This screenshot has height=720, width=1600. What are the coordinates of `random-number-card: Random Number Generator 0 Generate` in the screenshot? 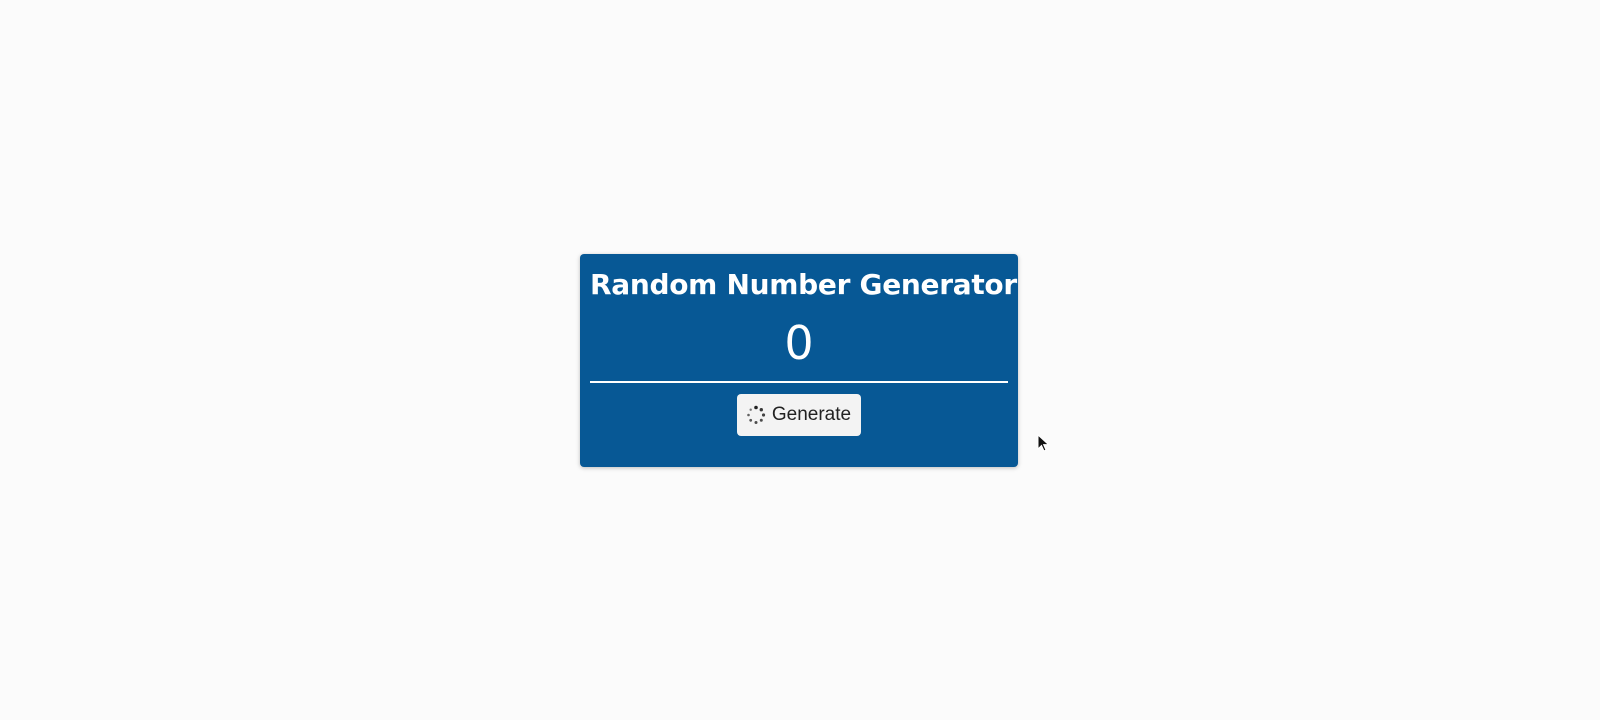 It's located at (799, 360).